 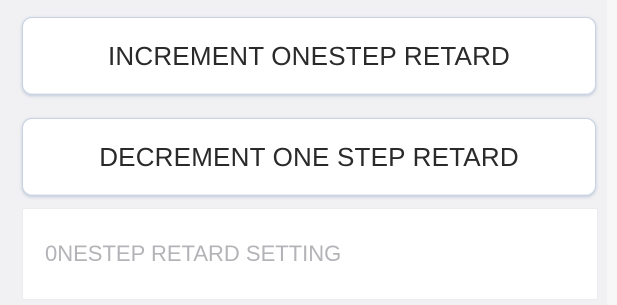 I want to click on panel-edge, so click(x=612, y=152).